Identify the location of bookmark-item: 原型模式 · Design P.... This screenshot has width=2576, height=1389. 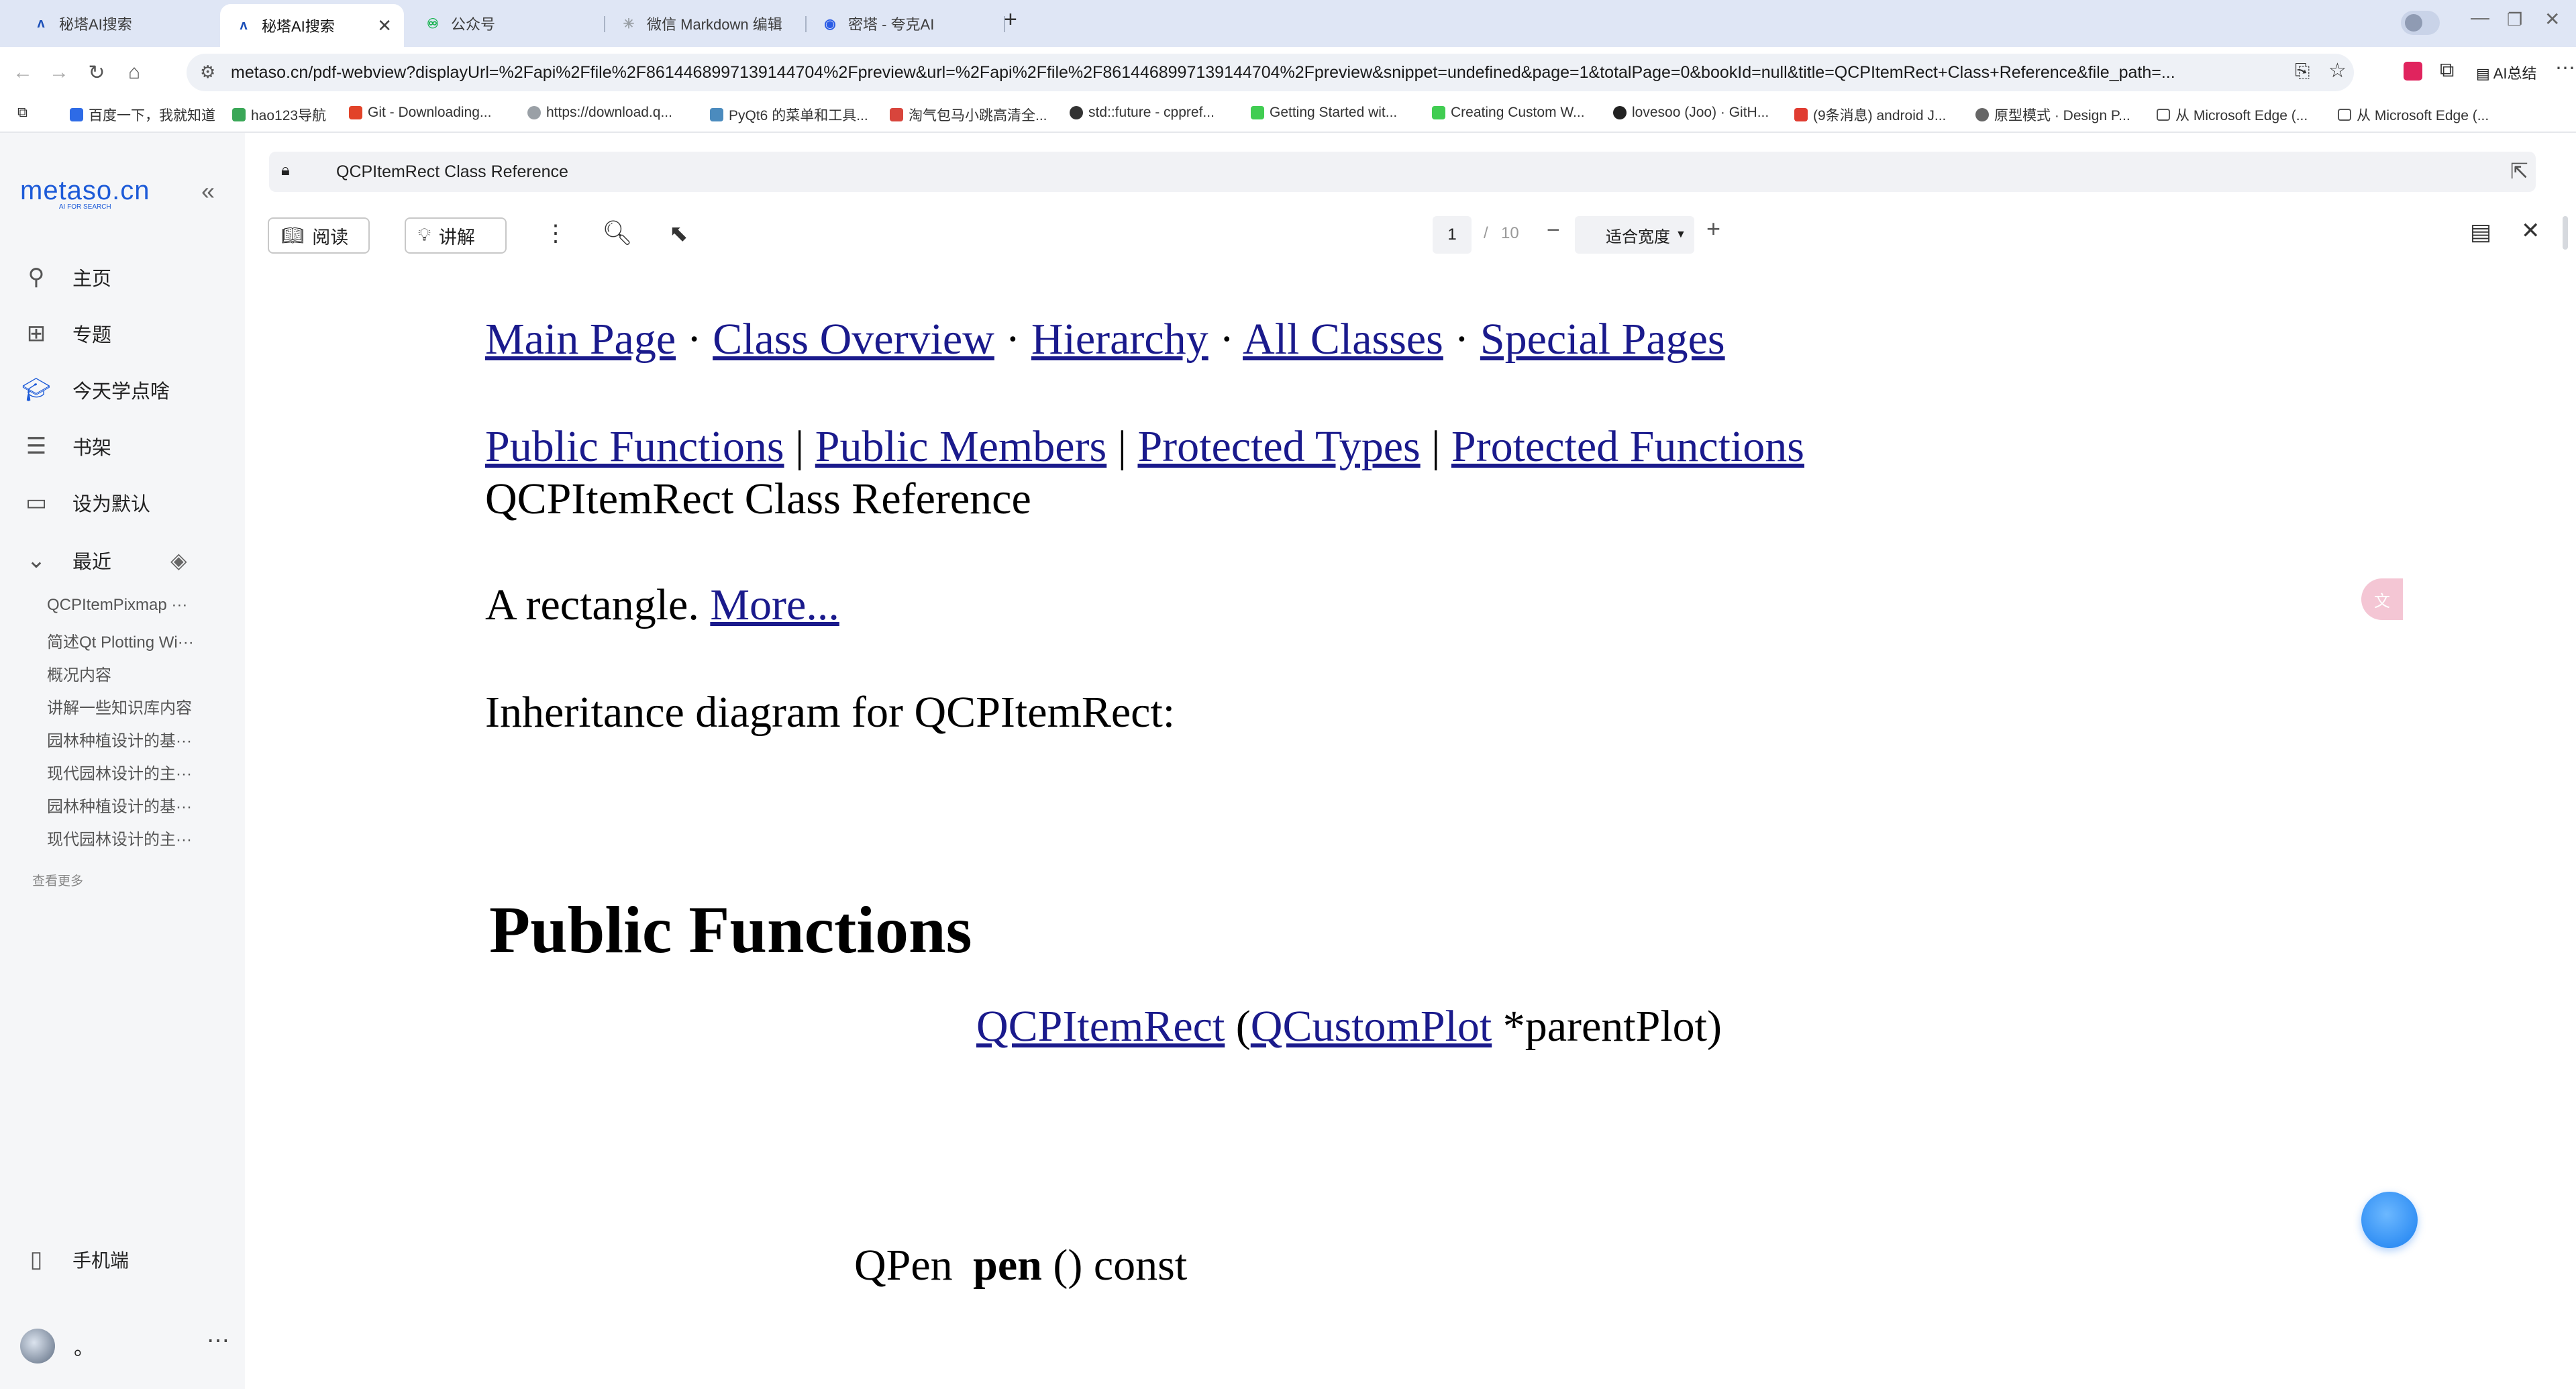
(2052, 115).